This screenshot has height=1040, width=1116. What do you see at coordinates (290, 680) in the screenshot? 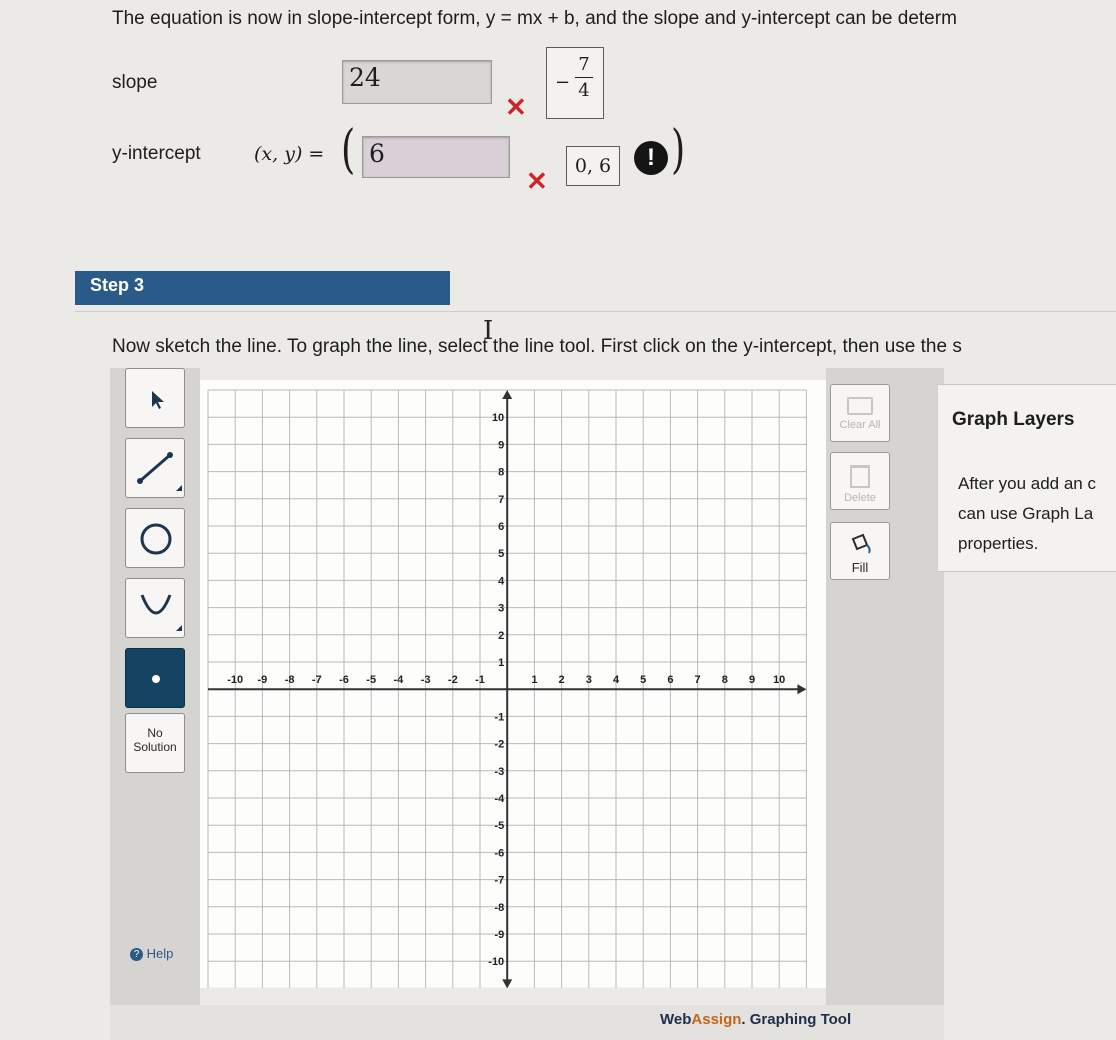
I see `x-tick-label: -8` at bounding box center [290, 680].